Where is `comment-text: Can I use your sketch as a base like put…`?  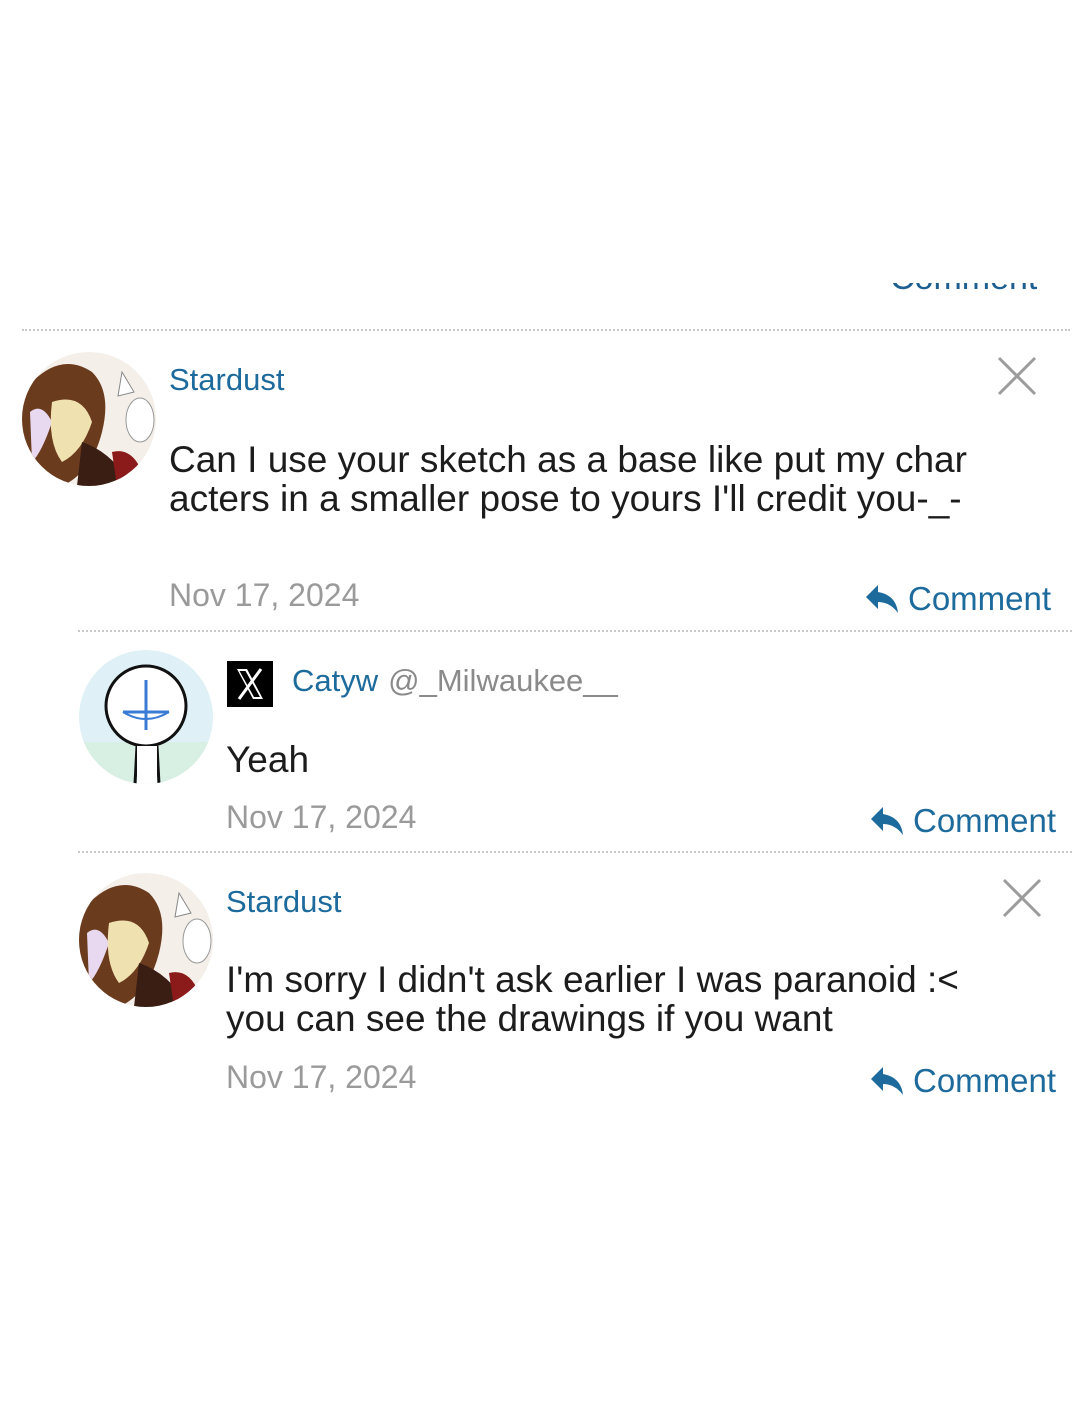 comment-text: Can I use your sketch as a base like put… is located at coordinates (568, 479).